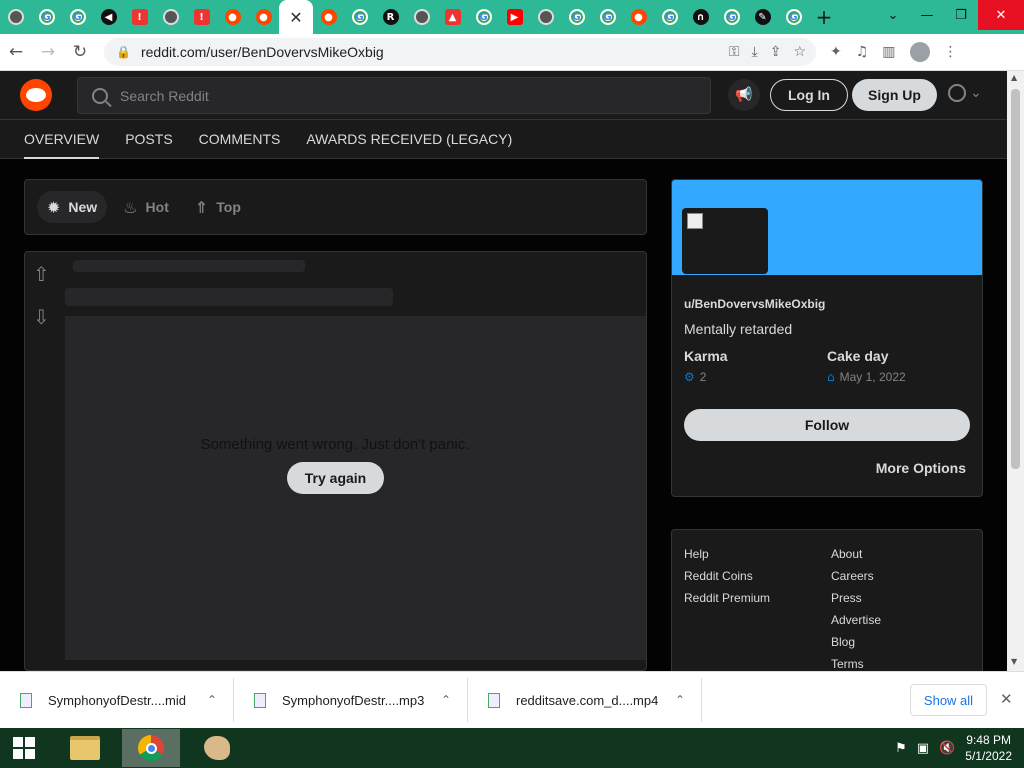  I want to click on chevron-down-icon: ⌄, so click(976, 93).